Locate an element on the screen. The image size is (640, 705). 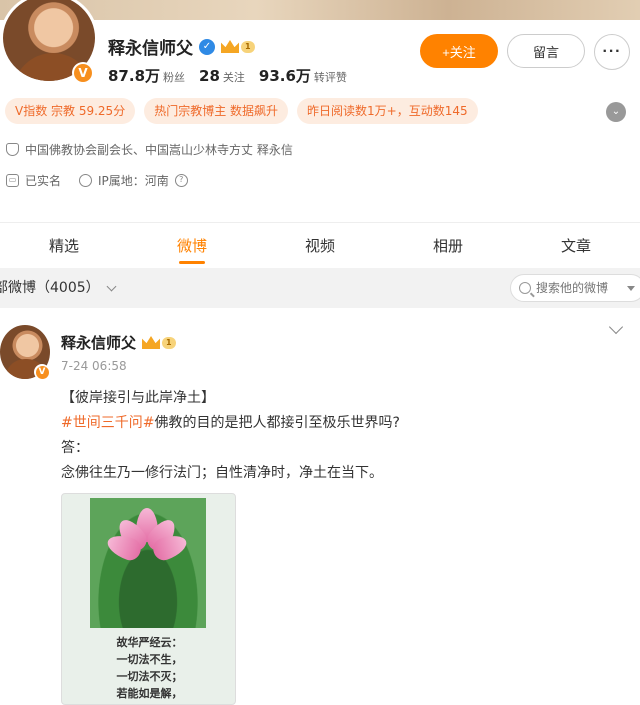
search-icon is located at coordinates (525, 288).